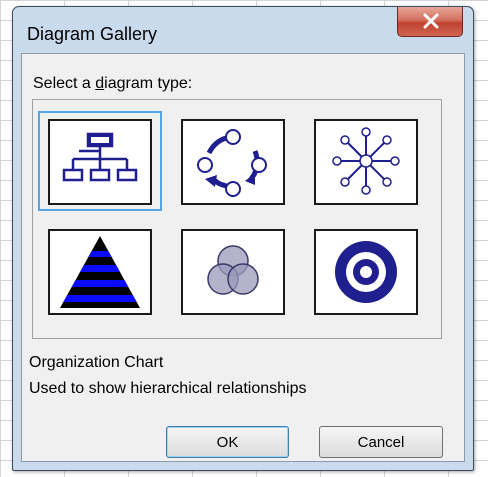 The image size is (488, 477). I want to click on diagram-type-venn, so click(233, 272).